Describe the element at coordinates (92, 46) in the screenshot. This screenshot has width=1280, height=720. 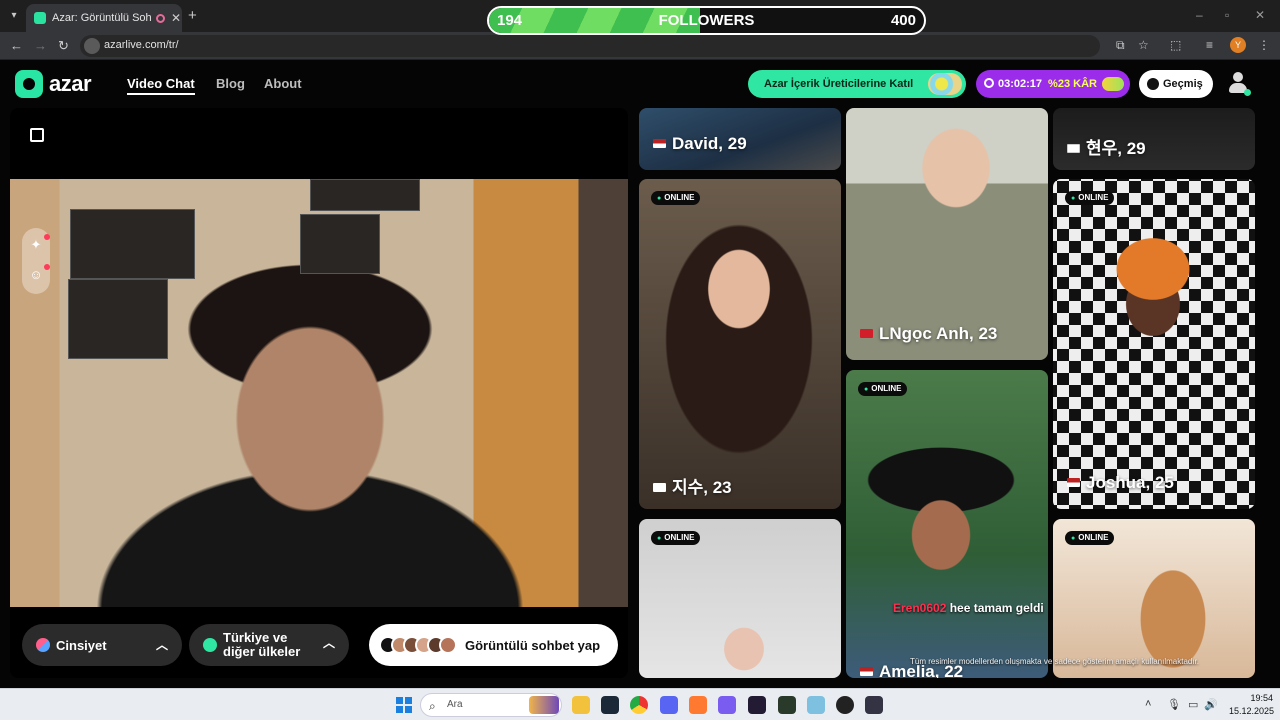
I see `site-info-icon` at that location.